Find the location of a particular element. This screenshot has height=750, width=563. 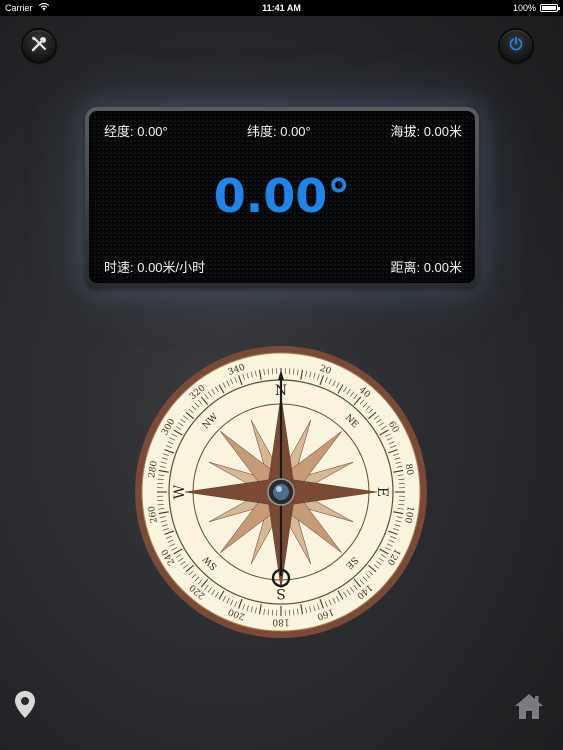

status-bar: Carrier 11:41 AM 100% is located at coordinates (281, 8).